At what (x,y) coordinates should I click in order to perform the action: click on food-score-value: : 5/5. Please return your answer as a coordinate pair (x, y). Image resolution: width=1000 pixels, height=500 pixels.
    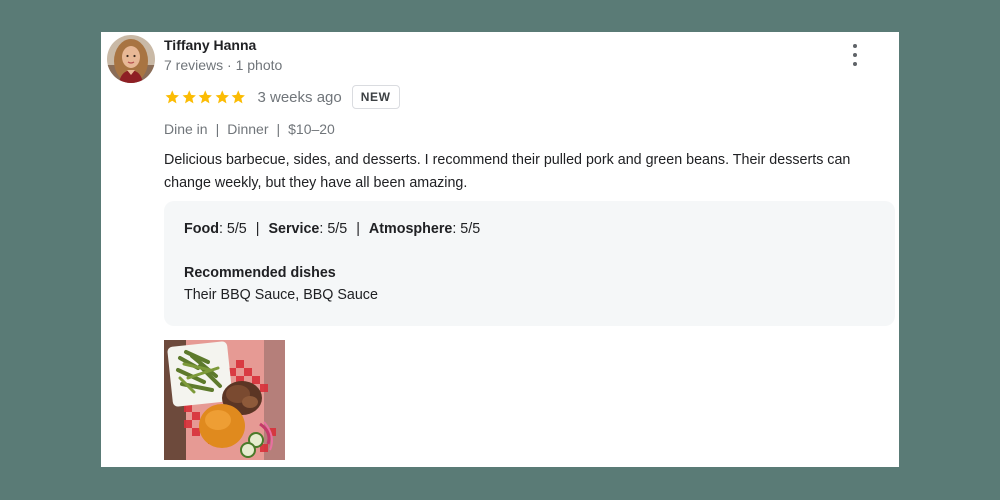
    Looking at the image, I should click on (232, 229).